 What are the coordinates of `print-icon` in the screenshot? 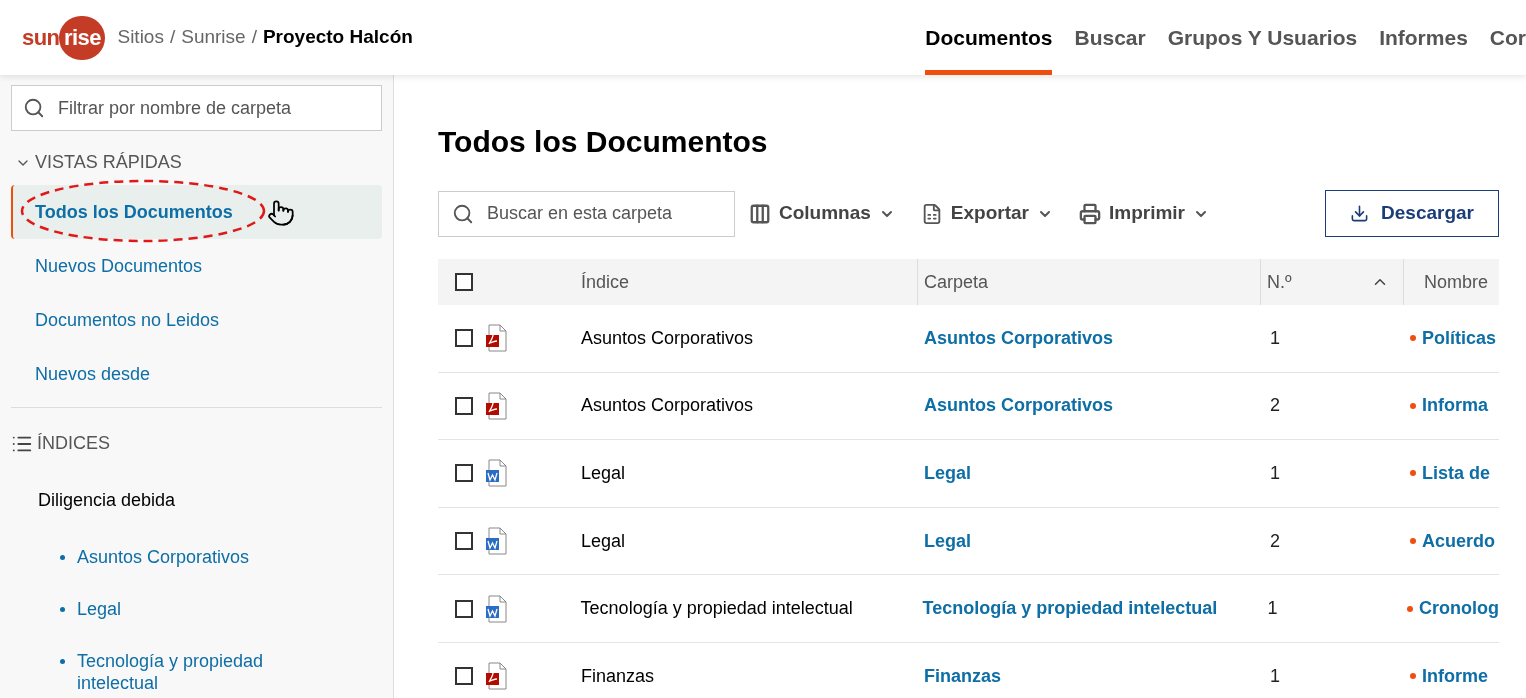 It's located at (1090, 213).